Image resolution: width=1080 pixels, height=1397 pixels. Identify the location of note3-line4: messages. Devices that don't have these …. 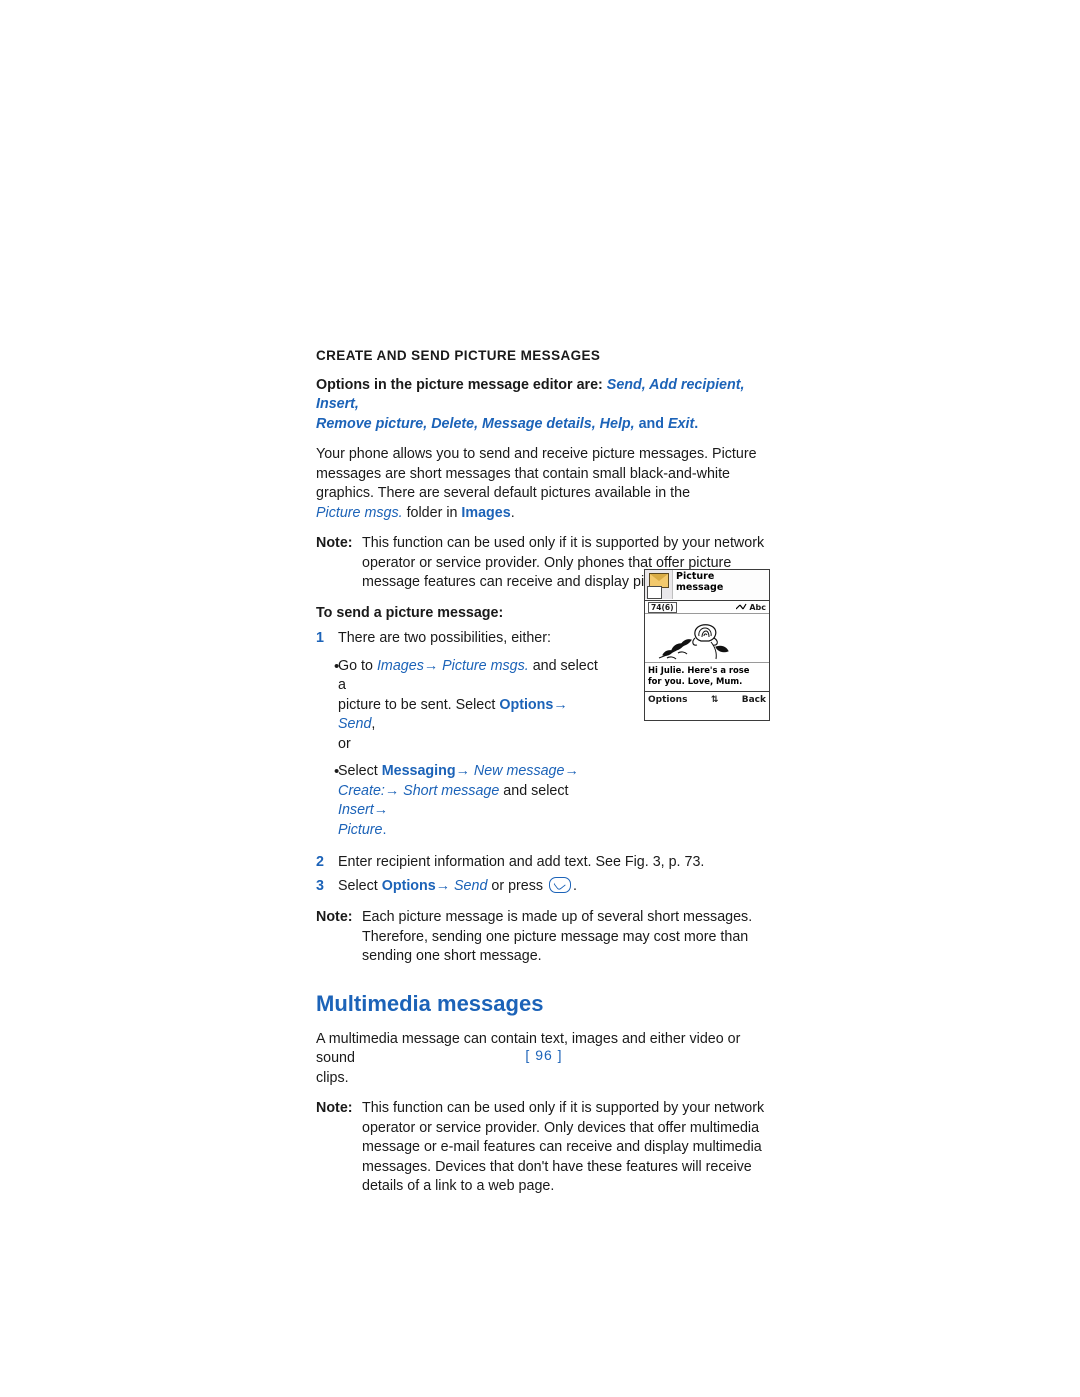
(557, 1166).